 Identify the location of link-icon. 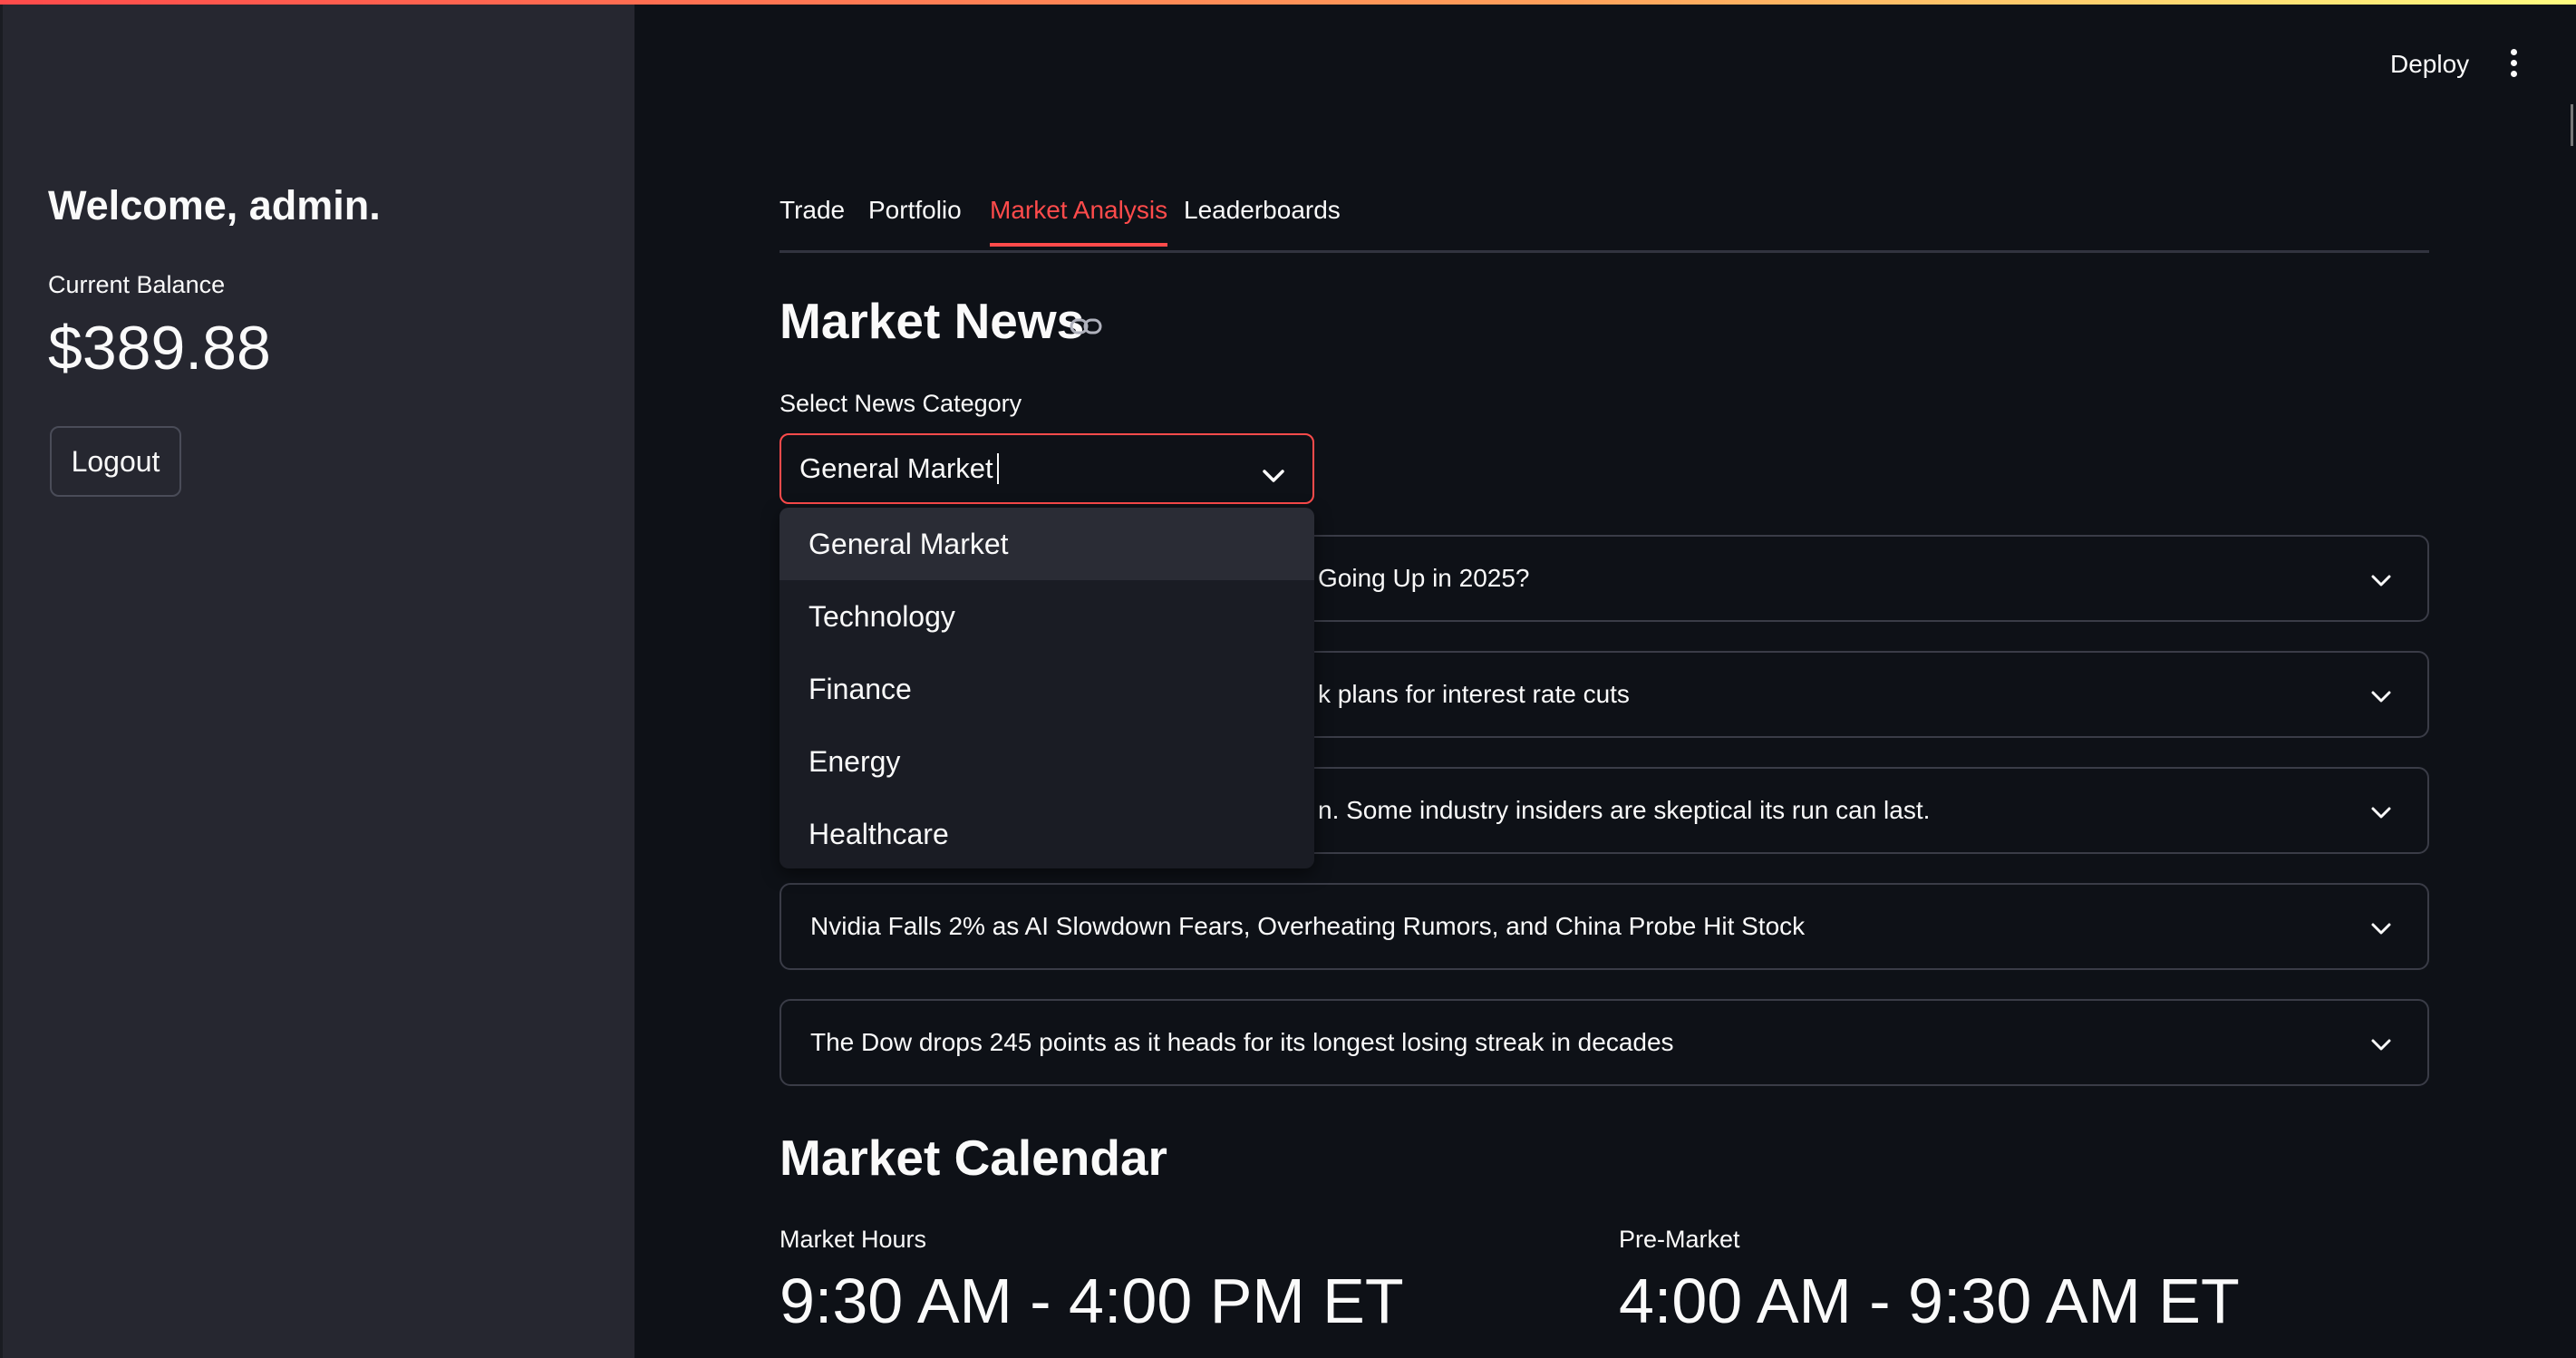
(1086, 328).